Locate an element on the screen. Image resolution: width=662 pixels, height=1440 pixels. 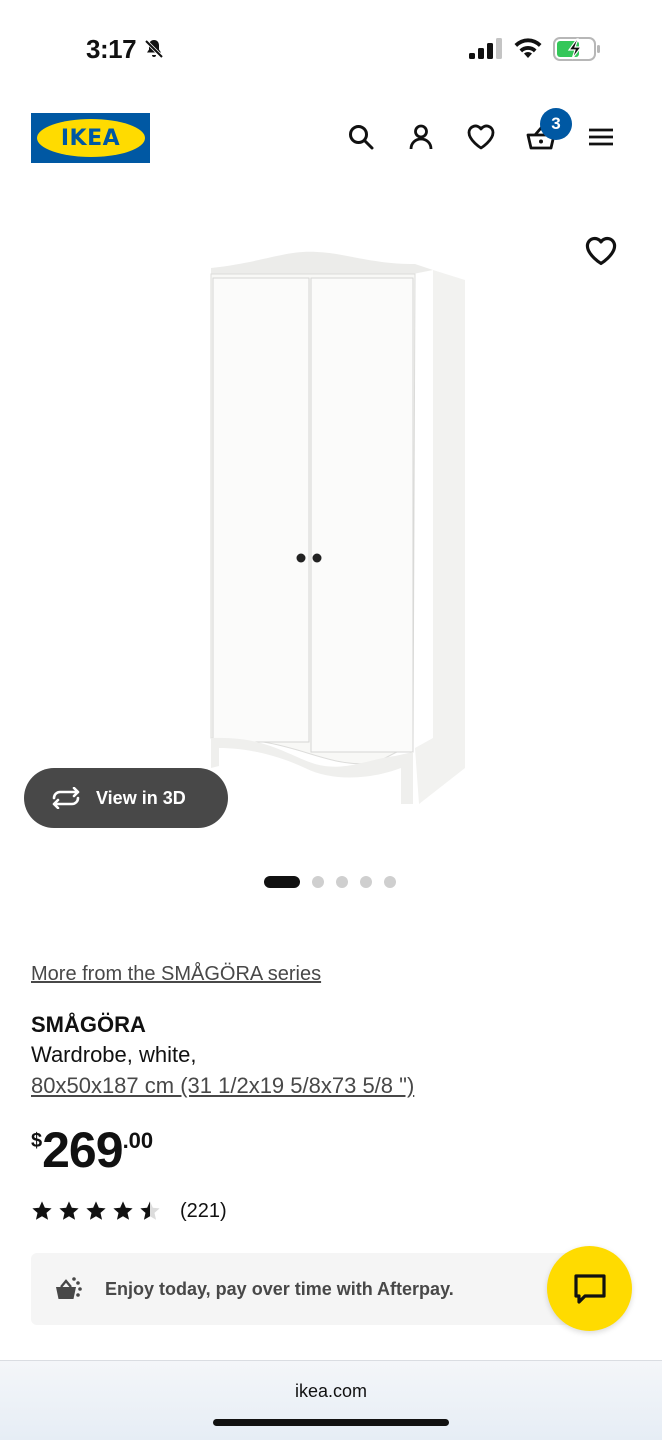
view-in-3d-button: View in 3D is located at coordinates (126, 798).